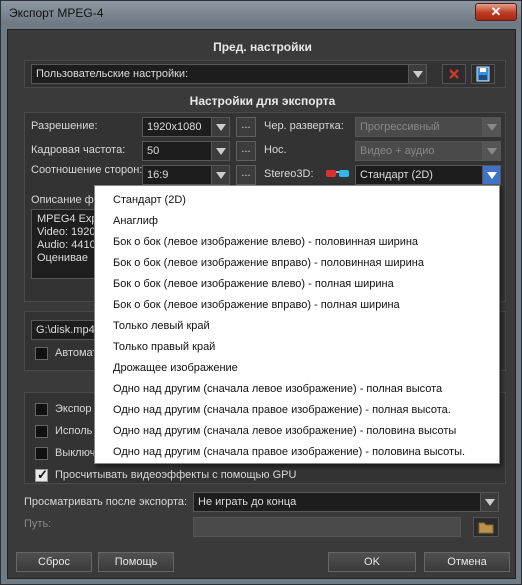 The image size is (522, 585). I want to click on presets-section-title: Пред. настройки, so click(262, 47).